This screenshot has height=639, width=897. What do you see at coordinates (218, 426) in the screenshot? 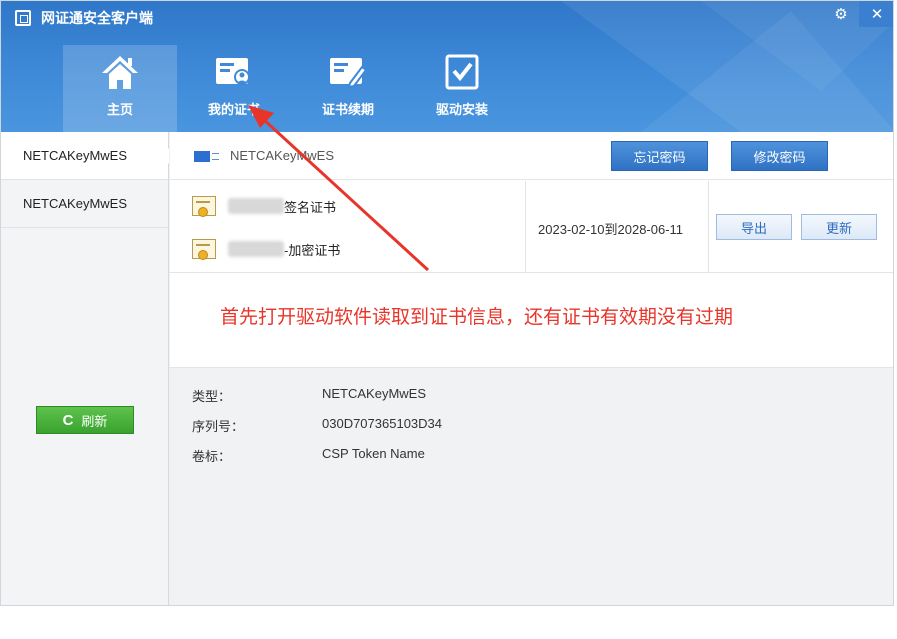
I see `detail-key: 序列号：` at bounding box center [218, 426].